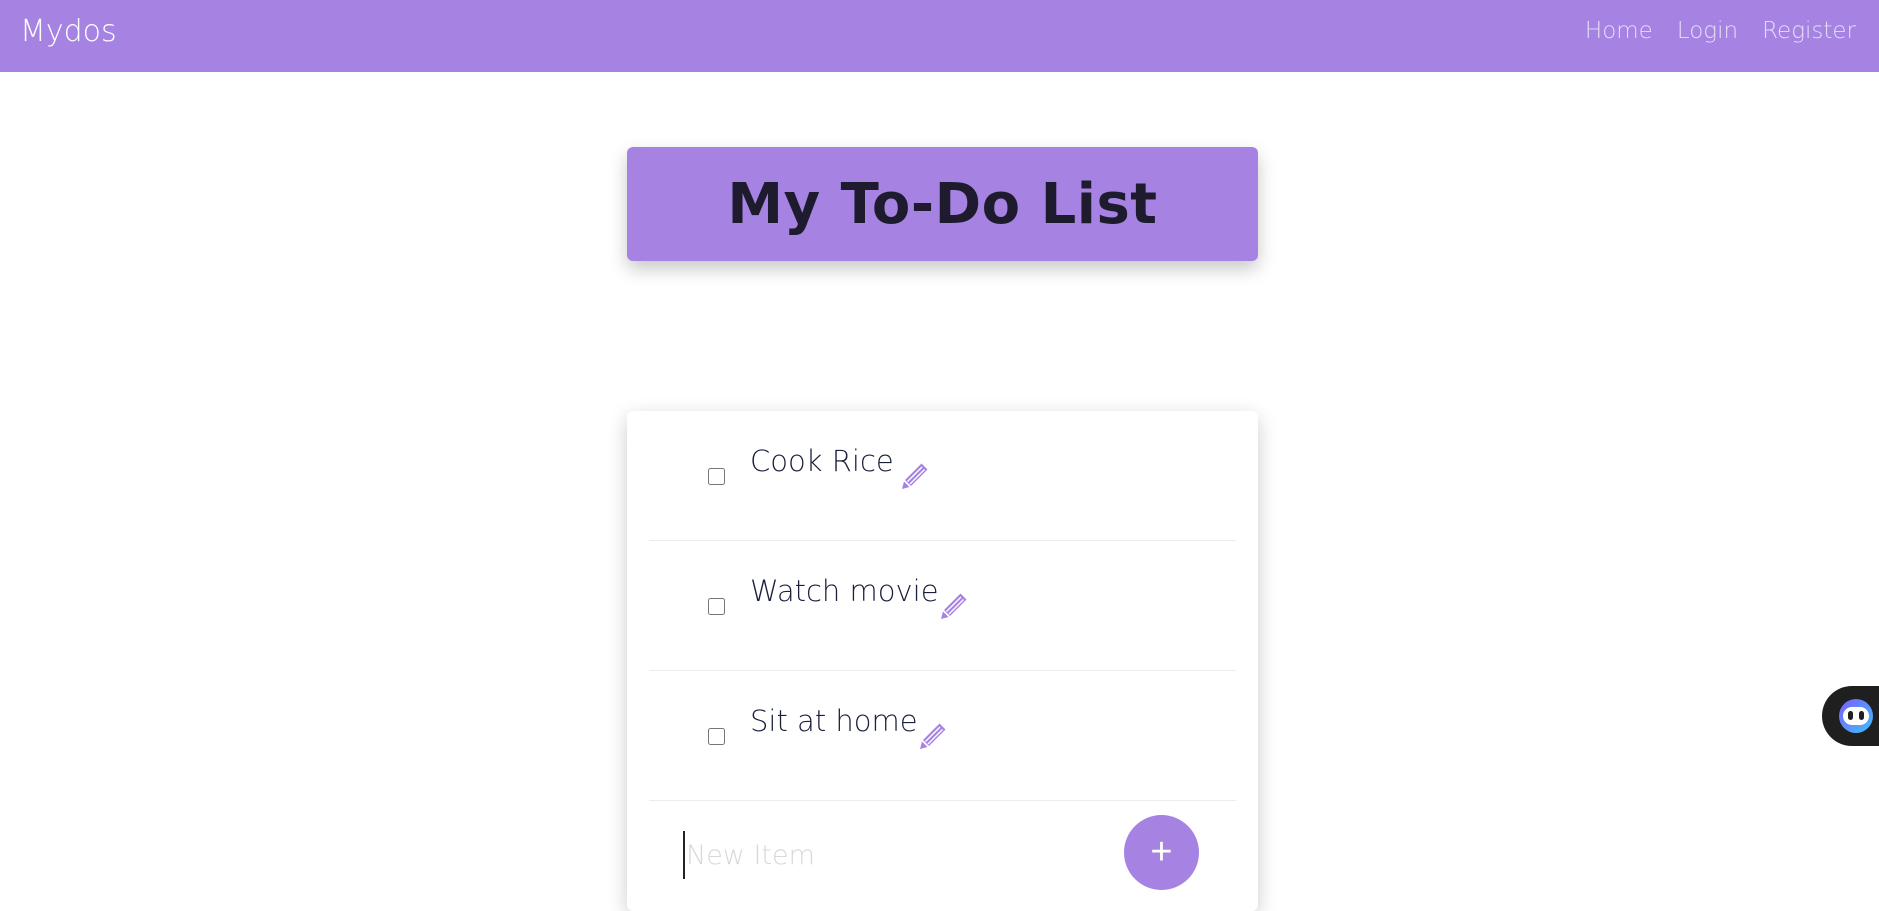 This screenshot has height=911, width=1879. What do you see at coordinates (822, 461) in the screenshot?
I see `todo-label: Cook Rice` at bounding box center [822, 461].